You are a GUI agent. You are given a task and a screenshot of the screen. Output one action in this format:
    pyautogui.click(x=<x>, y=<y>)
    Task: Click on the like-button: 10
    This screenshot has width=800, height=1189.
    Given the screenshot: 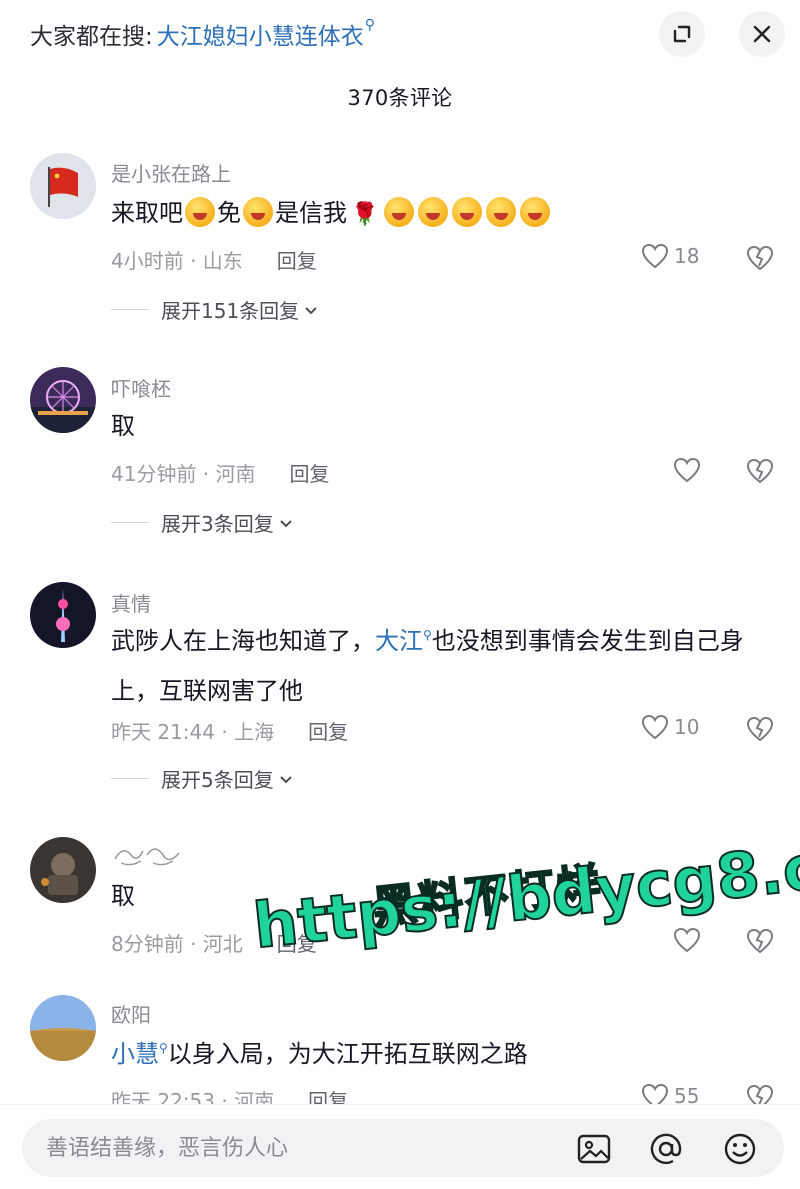 What is the action you would take?
    pyautogui.click(x=669, y=727)
    